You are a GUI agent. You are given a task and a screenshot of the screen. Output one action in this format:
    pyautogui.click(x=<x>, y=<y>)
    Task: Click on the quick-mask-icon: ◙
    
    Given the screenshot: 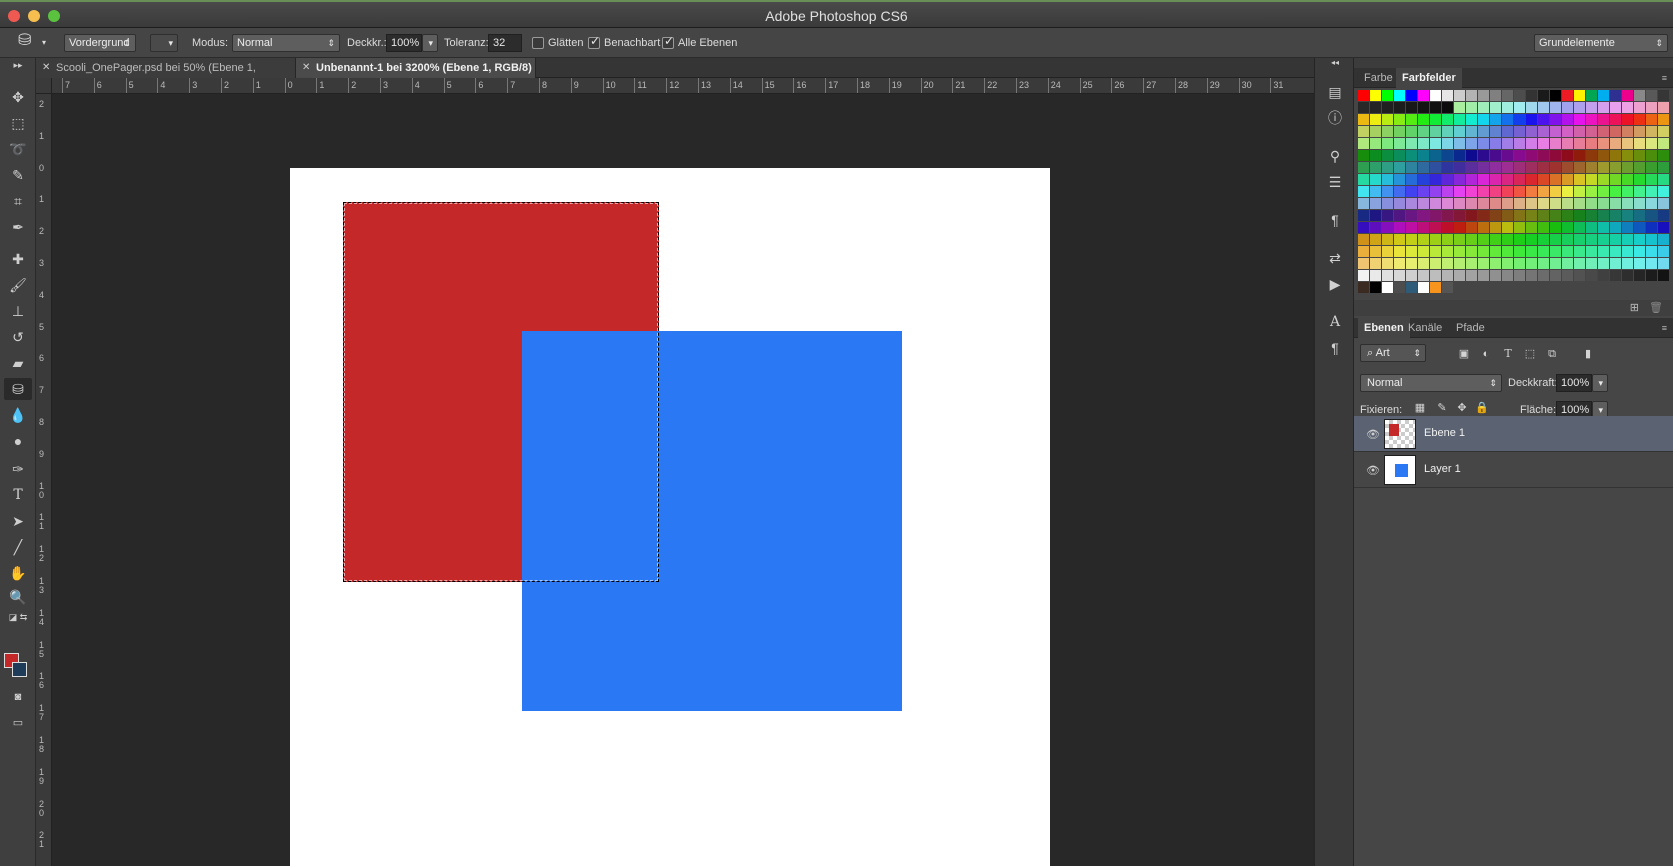 What is the action you would take?
    pyautogui.click(x=18, y=697)
    